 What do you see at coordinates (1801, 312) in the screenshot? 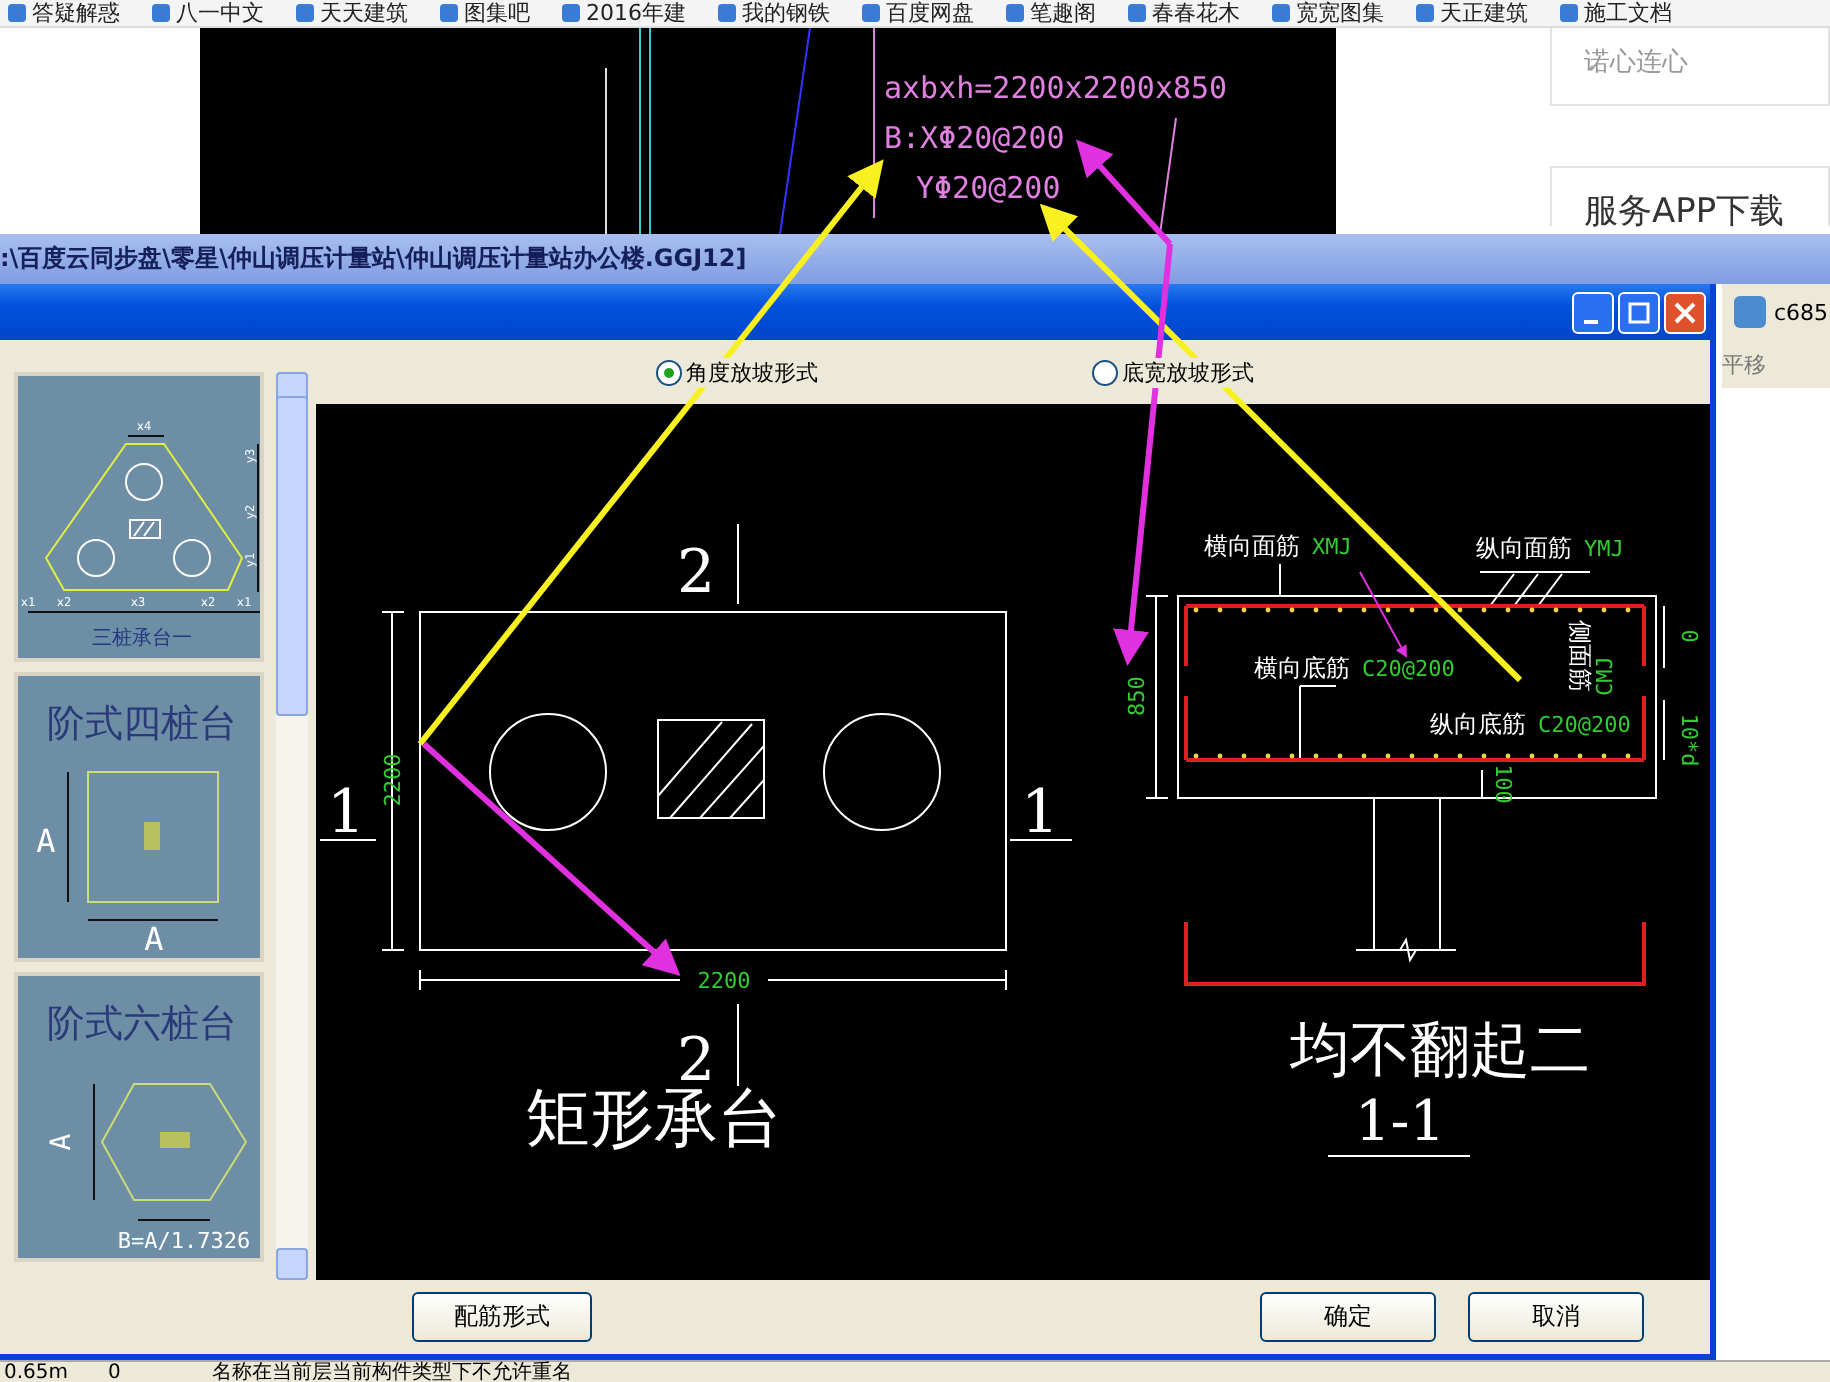
I see `user-name: c685` at bounding box center [1801, 312].